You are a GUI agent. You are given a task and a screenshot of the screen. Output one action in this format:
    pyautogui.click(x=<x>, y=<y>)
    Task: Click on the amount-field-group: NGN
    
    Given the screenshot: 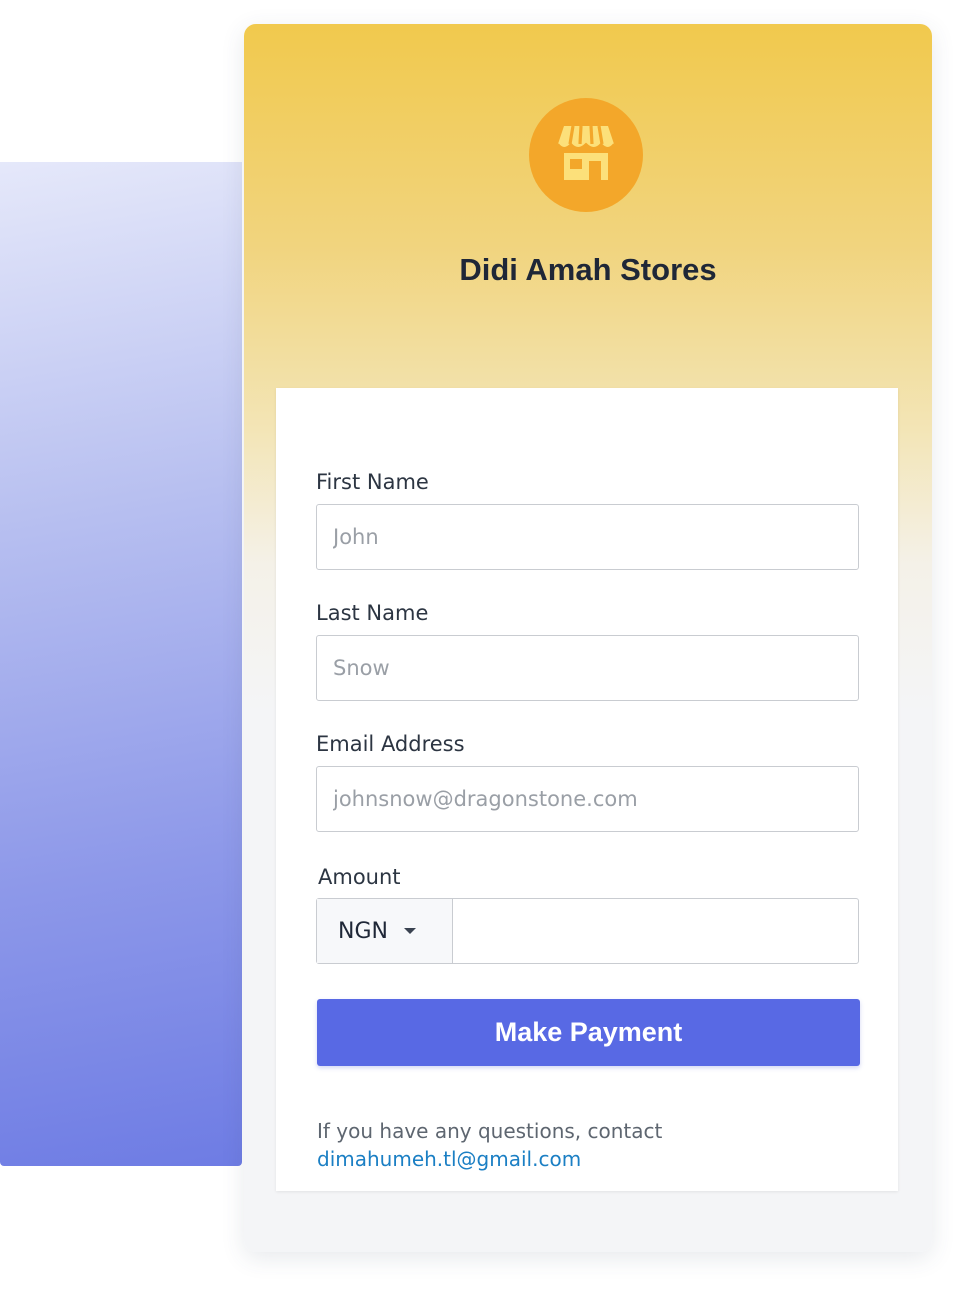 What is the action you would take?
    pyautogui.click(x=587, y=931)
    